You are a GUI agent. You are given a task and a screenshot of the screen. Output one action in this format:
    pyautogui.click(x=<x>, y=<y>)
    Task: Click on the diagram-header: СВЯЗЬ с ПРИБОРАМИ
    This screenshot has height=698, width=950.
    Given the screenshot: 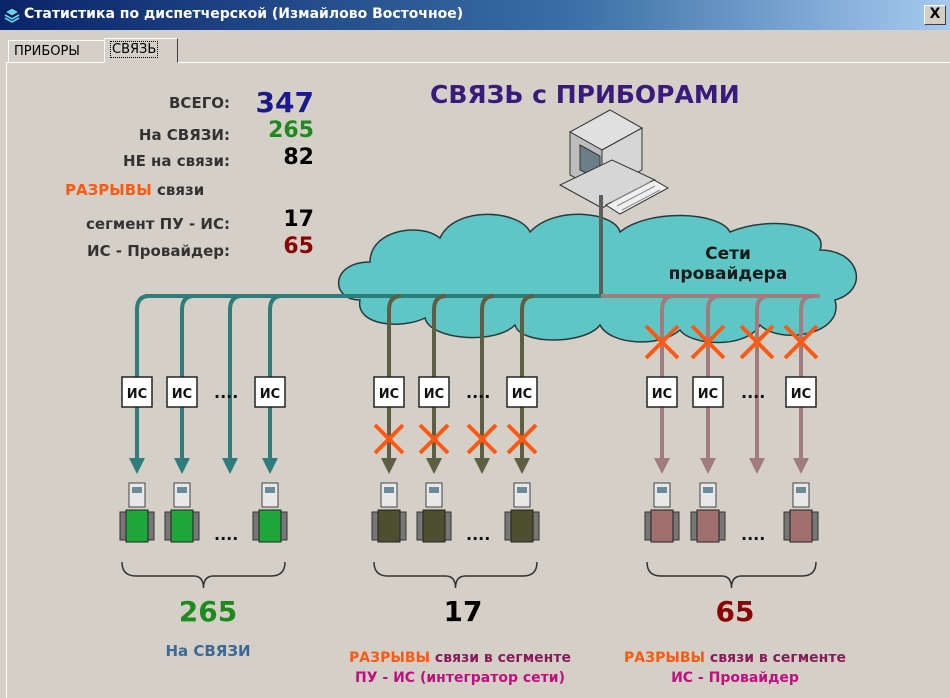 What is the action you would take?
    pyautogui.click(x=585, y=94)
    